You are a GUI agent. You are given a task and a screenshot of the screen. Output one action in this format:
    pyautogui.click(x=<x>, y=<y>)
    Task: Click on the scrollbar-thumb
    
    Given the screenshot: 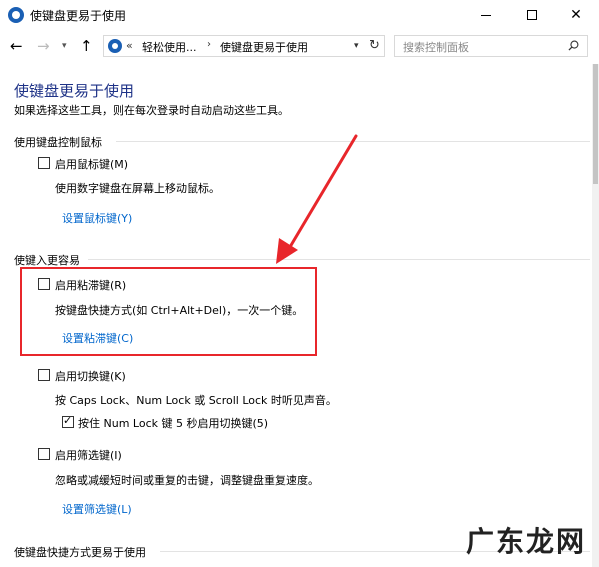 What is the action you would take?
    pyautogui.click(x=595, y=124)
    